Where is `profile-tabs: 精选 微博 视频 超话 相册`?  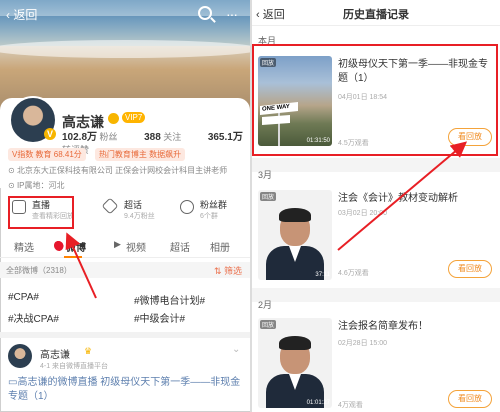 profile-tabs: 精选 微博 视频 超话 相册 is located at coordinates (125, 247).